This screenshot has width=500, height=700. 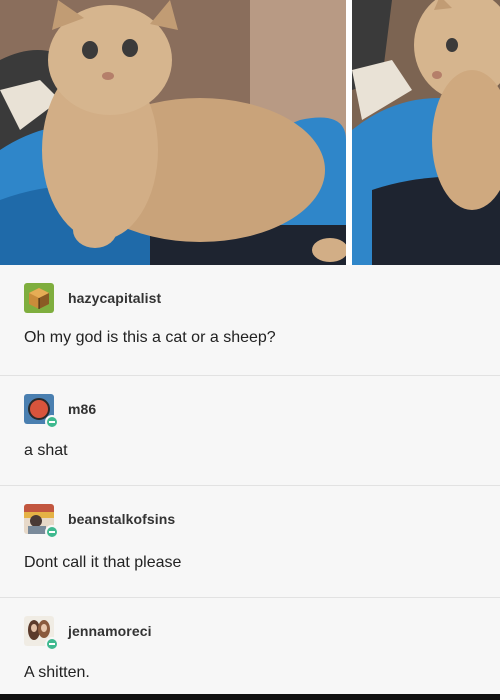 I want to click on reply-username: hazycapitalist, so click(x=114, y=298).